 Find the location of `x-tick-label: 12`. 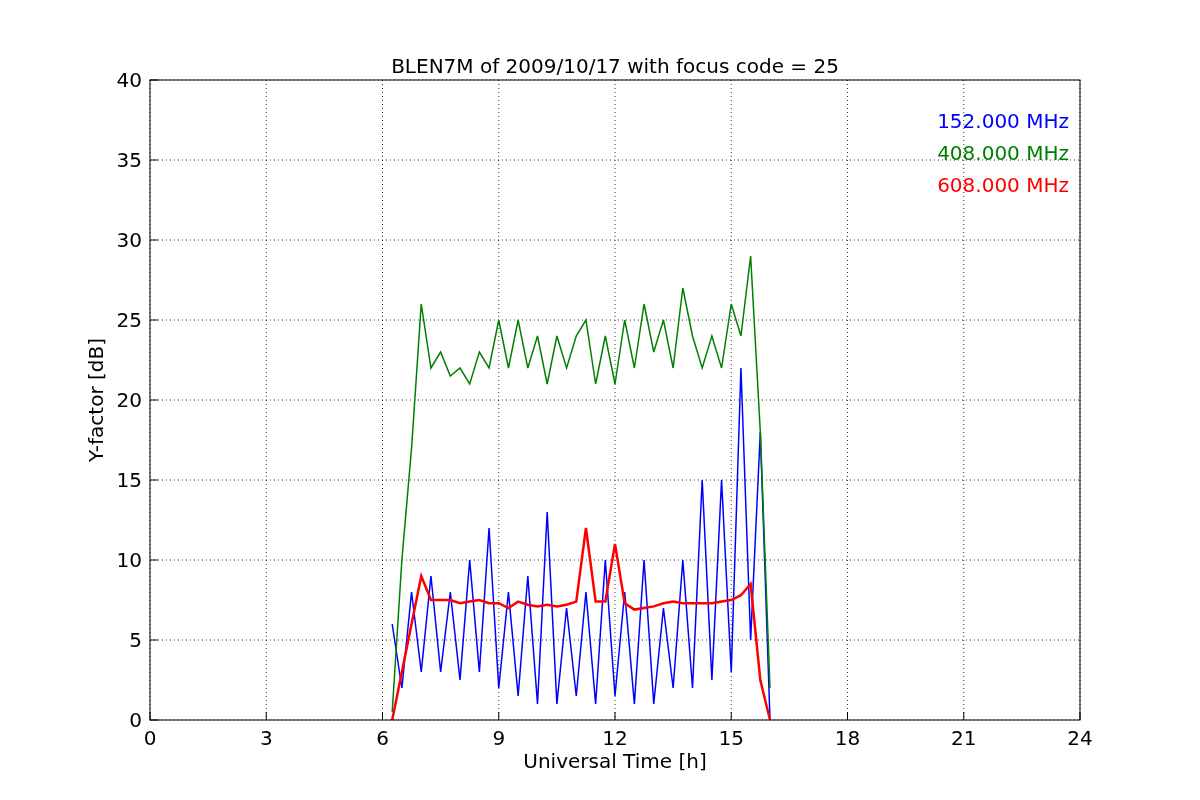

x-tick-label: 12 is located at coordinates (615, 738).